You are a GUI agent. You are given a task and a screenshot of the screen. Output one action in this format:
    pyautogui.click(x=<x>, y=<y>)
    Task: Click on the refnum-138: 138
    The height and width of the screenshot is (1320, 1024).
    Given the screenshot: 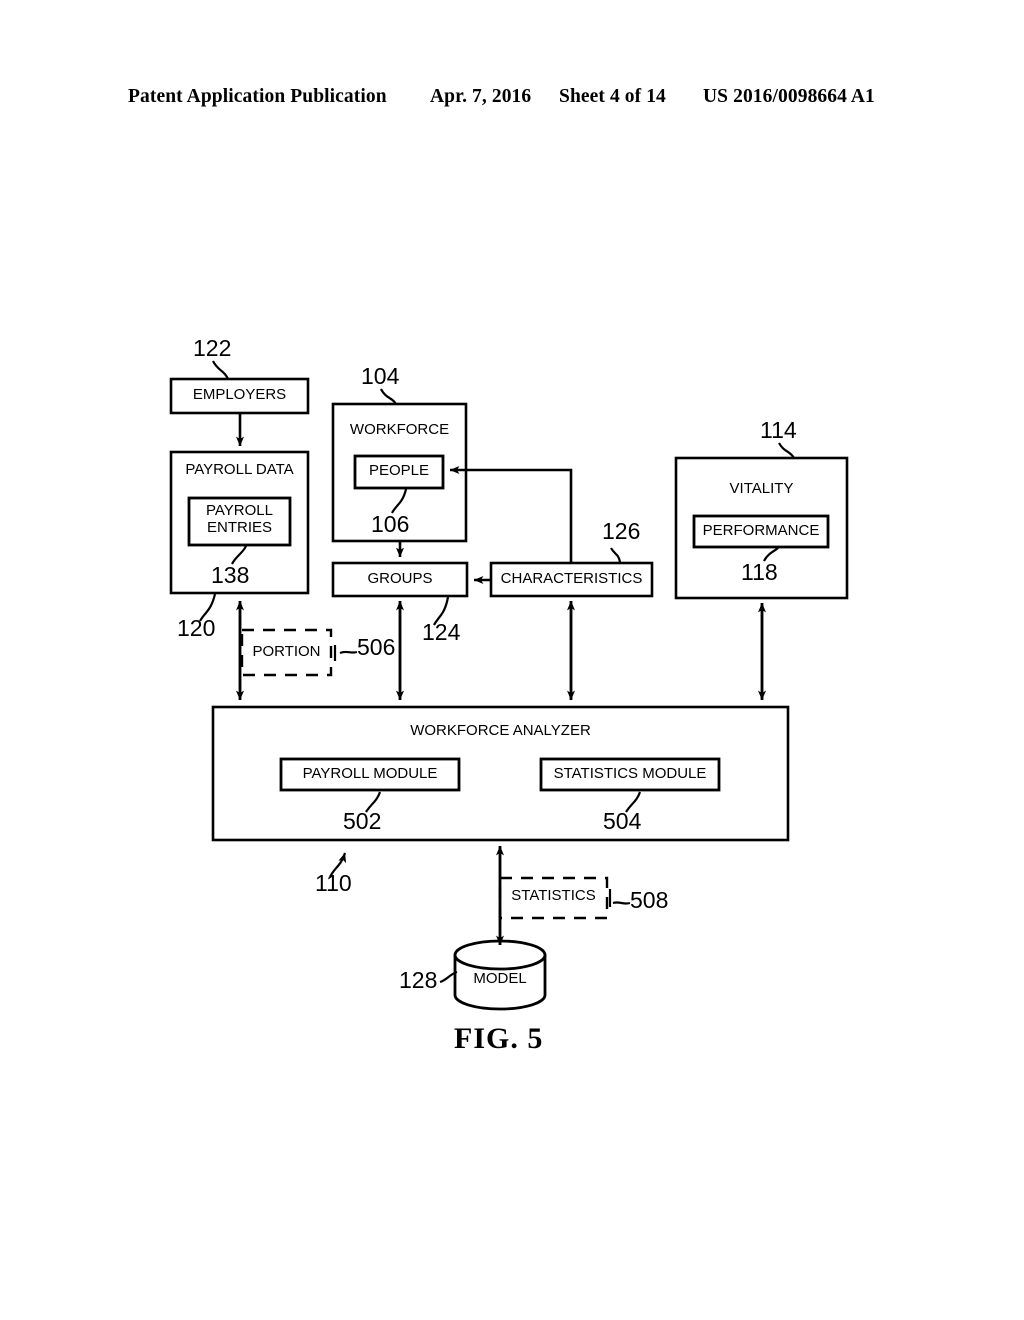 What is the action you would take?
    pyautogui.click(x=230, y=575)
    